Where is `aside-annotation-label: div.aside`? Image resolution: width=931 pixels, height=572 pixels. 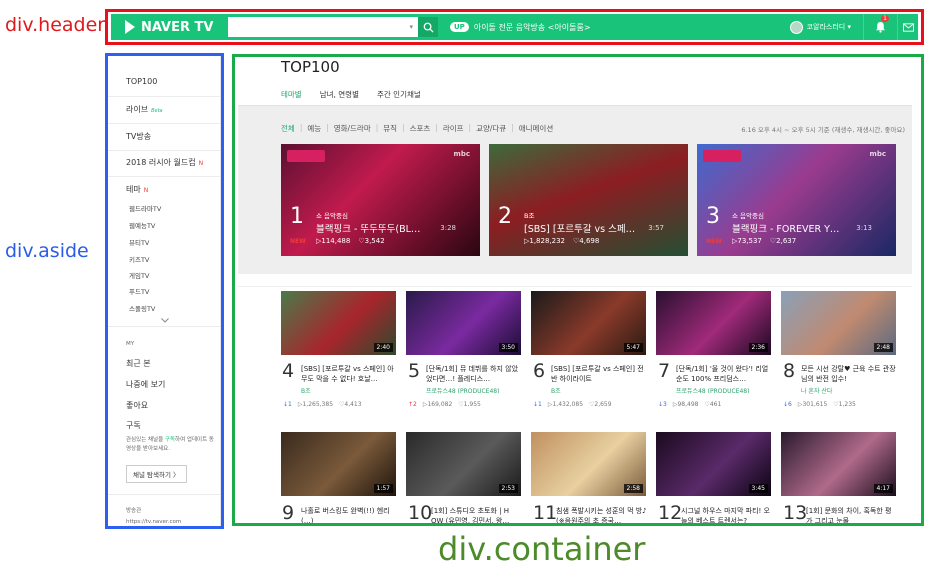
aside-annotation-label: div.aside is located at coordinates (47, 251).